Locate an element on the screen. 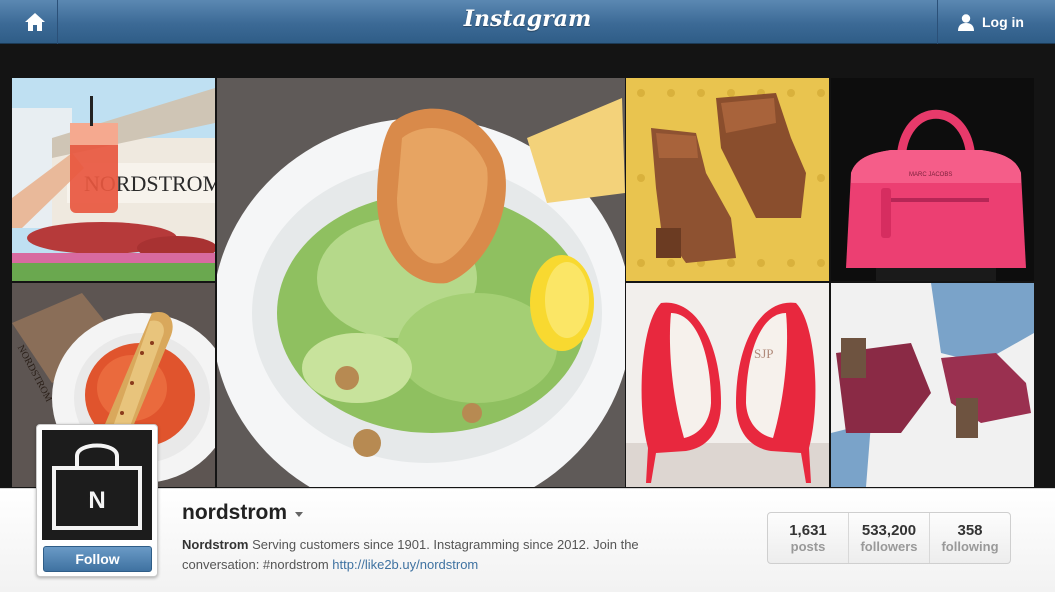 Image resolution: width=1055 pixels, height=592 pixels. shopping-bag-icon: N is located at coordinates (97, 485).